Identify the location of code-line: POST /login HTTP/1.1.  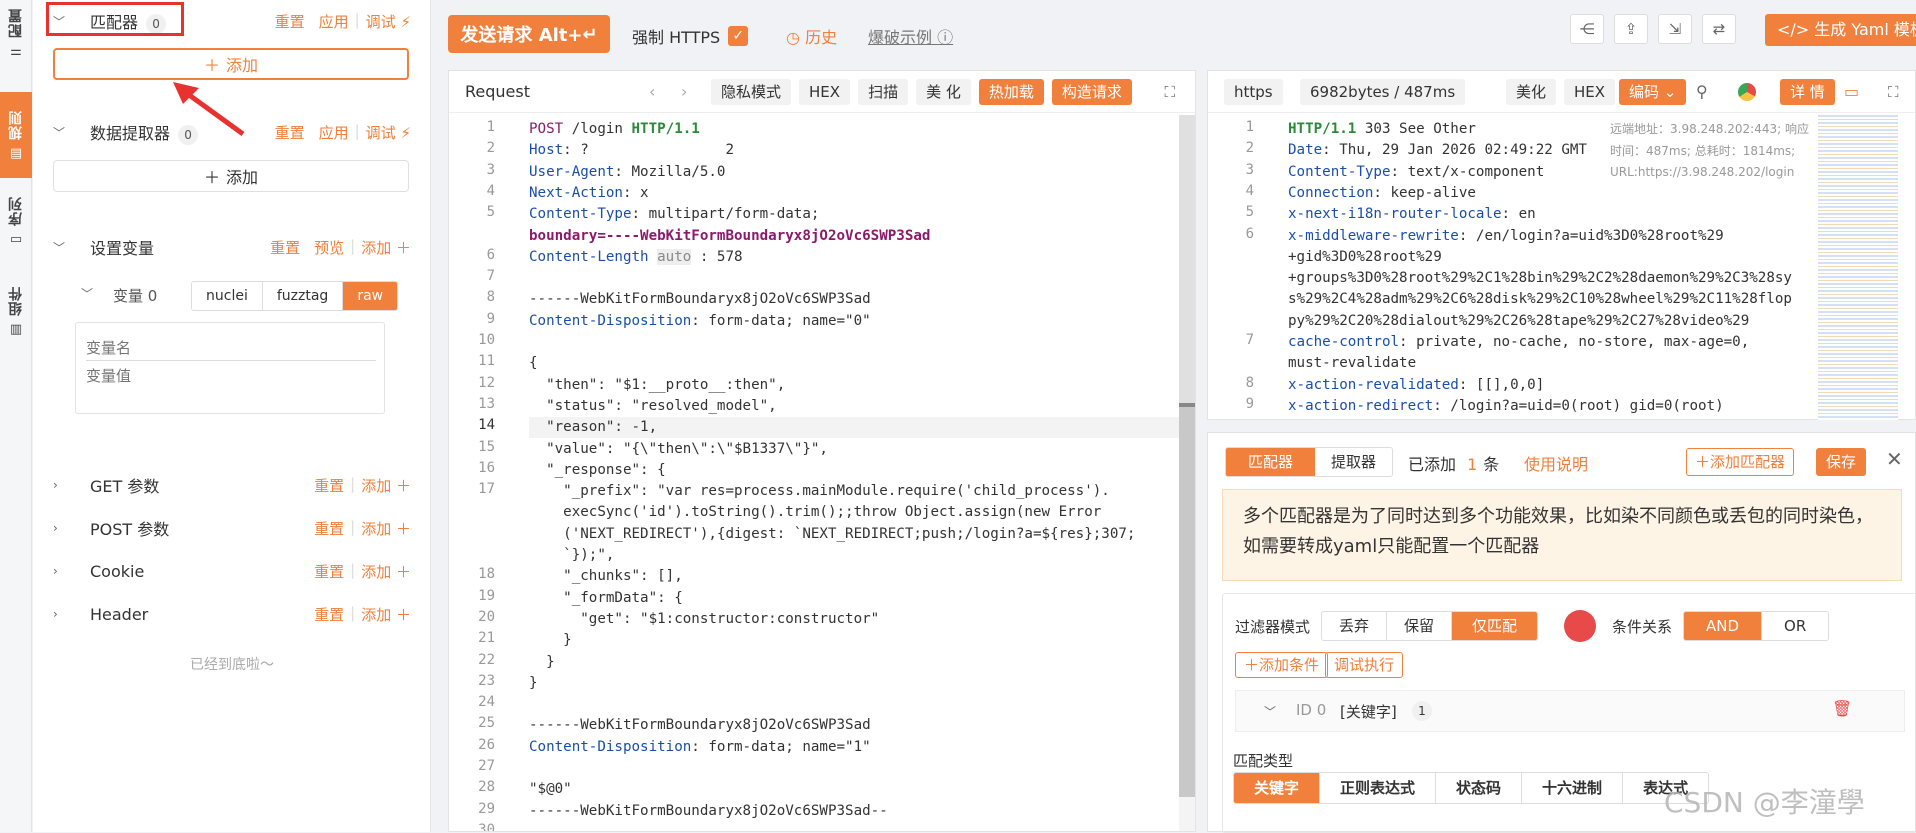
(614, 129).